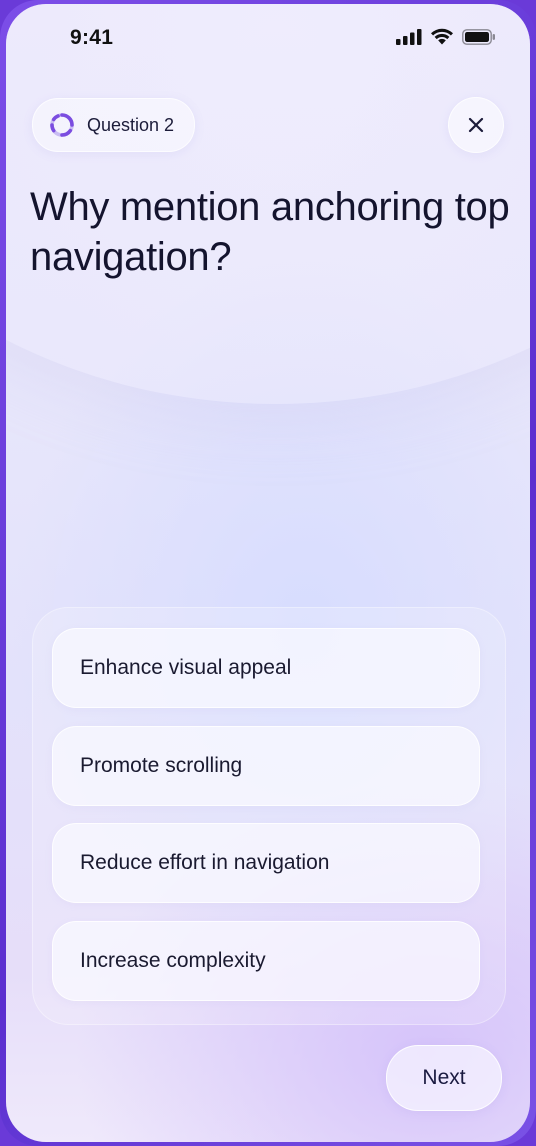 The height and width of the screenshot is (1146, 536). I want to click on question-title: Why mention anchoring top navigation?, so click(270, 232).